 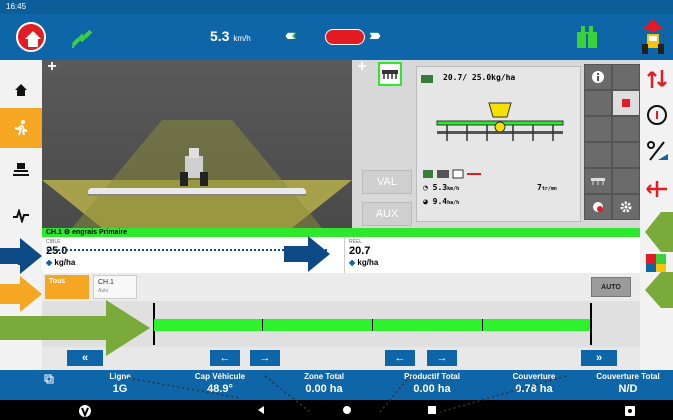 I want to click on sidebar-item-home, so click(x=21, y=90).